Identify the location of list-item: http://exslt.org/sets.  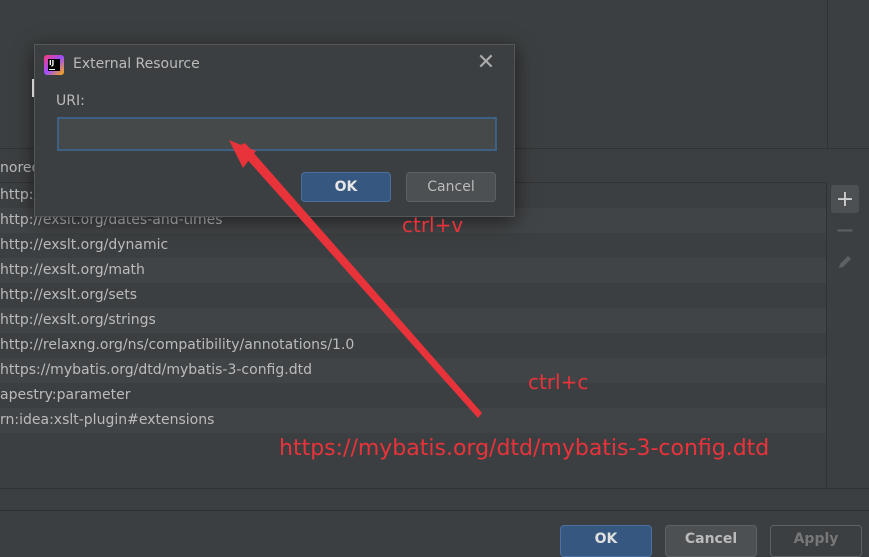
(413, 295).